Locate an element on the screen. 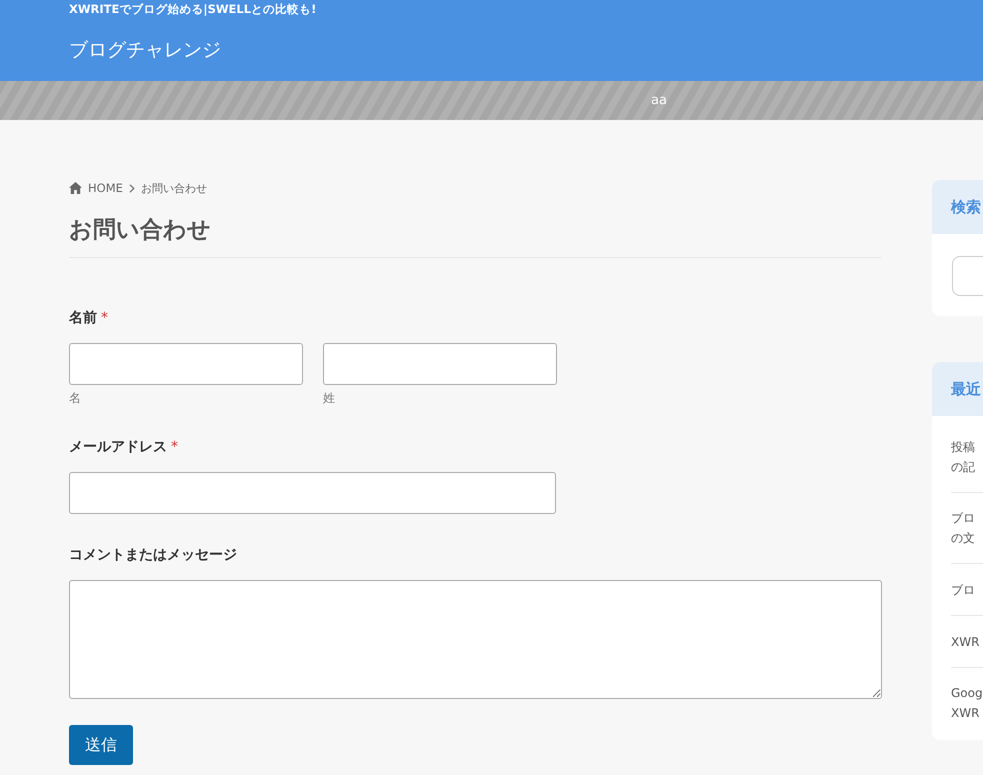  email-input is located at coordinates (312, 493).